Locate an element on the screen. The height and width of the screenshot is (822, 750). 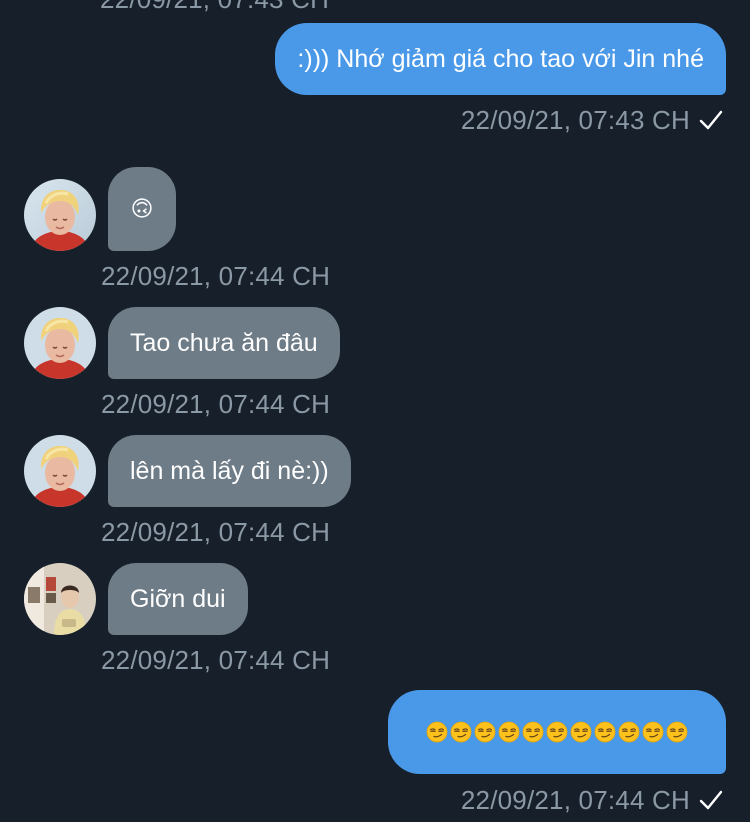
outgoing-message-bubble: :))) Nhớ giảm giá cho tao với Jin nhé is located at coordinates (500, 59).